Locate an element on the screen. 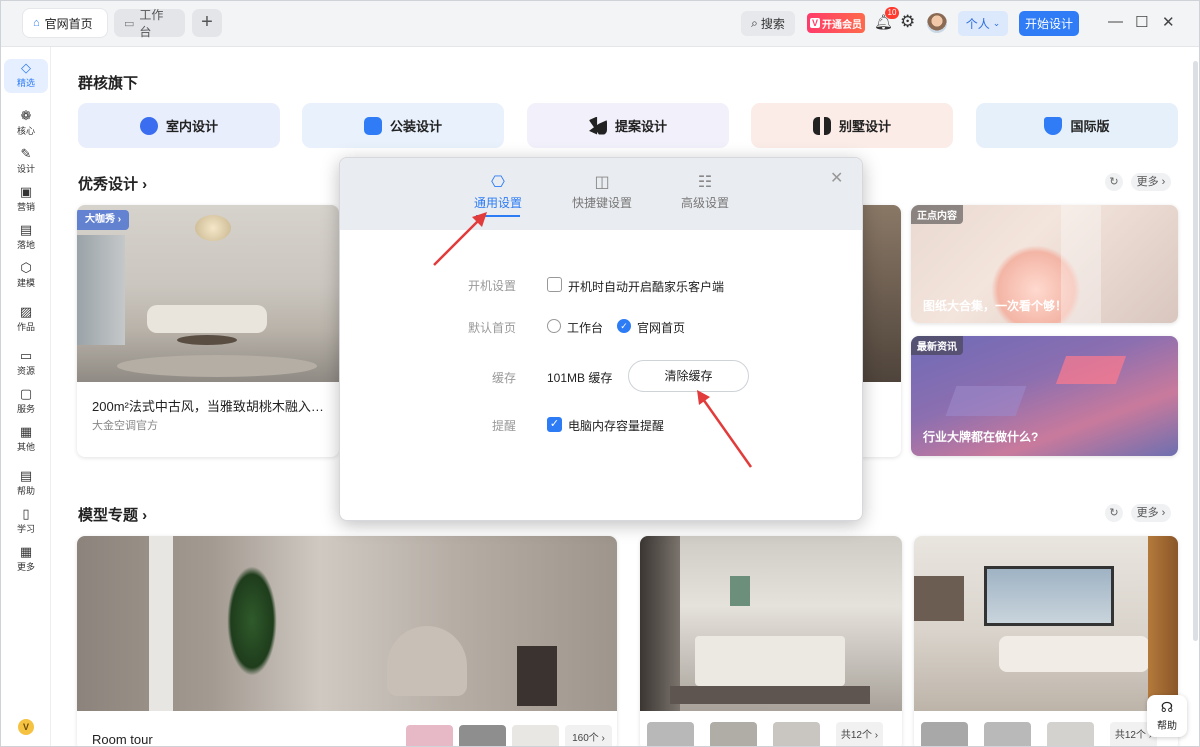  group-card-villa: 别墅设计 is located at coordinates (852, 125).